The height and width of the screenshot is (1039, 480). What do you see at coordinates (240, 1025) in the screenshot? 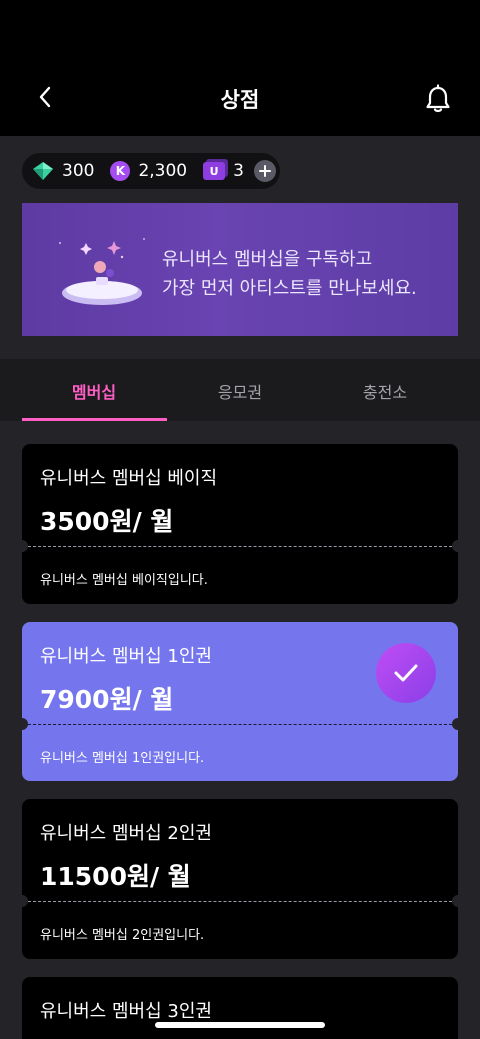
I see `home-indicator` at bounding box center [240, 1025].